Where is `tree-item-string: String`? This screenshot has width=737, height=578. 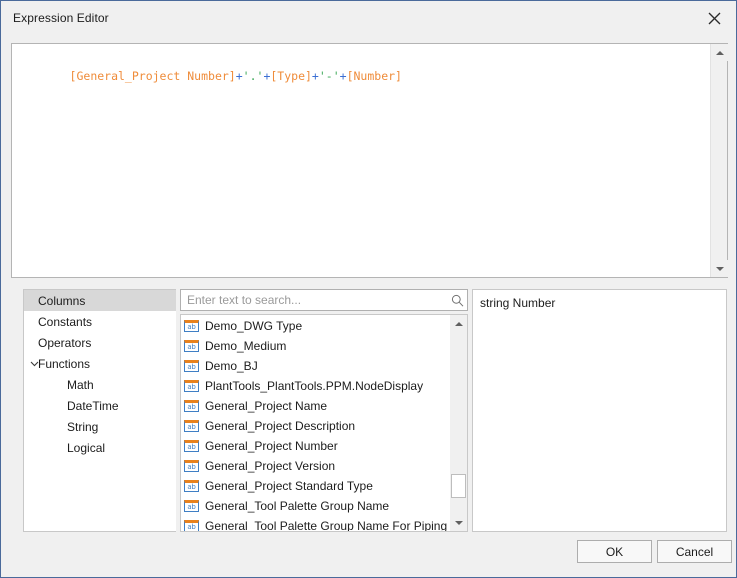
tree-item-string: String is located at coordinates (100, 426).